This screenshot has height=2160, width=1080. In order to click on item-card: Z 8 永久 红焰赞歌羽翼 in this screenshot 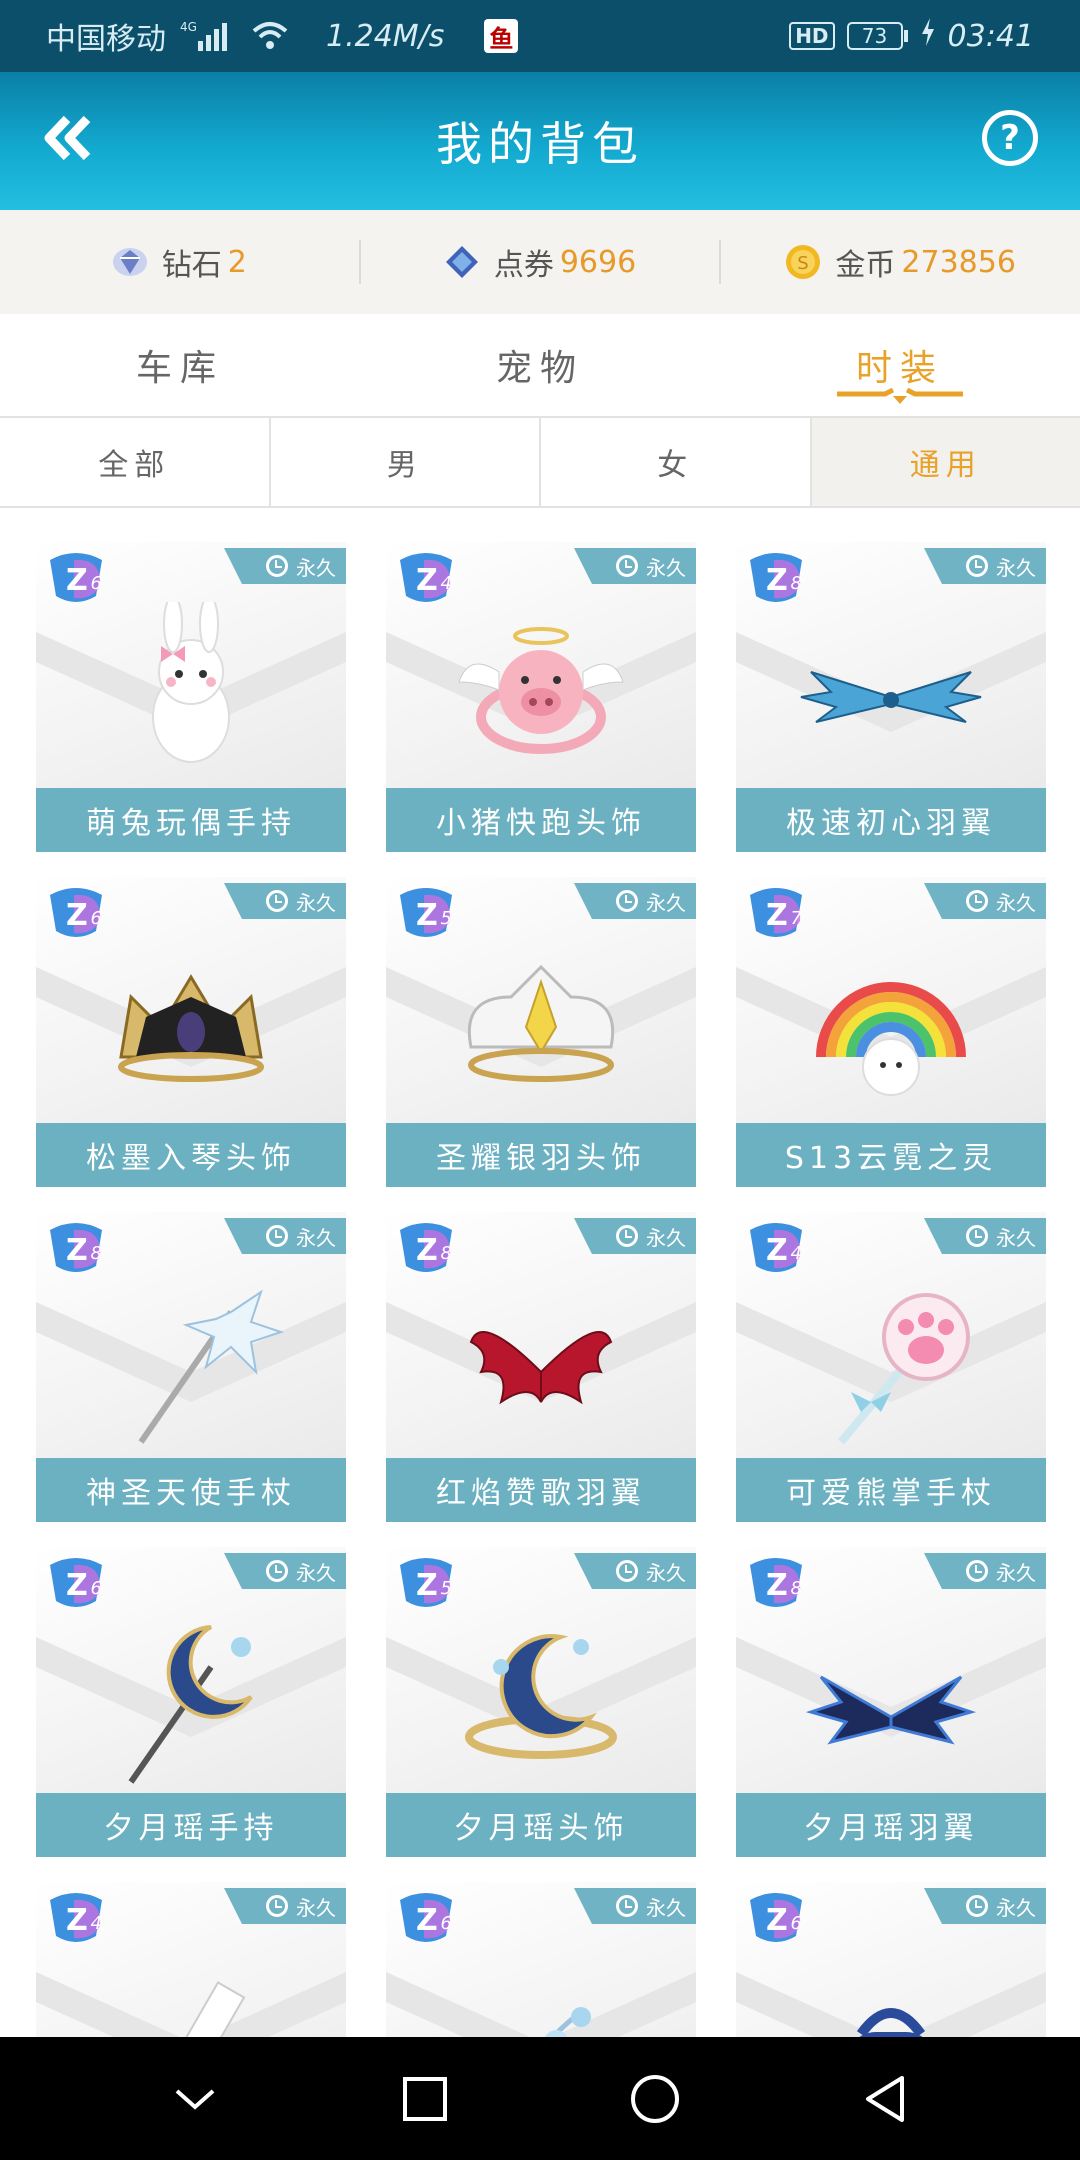, I will do `click(541, 1367)`.